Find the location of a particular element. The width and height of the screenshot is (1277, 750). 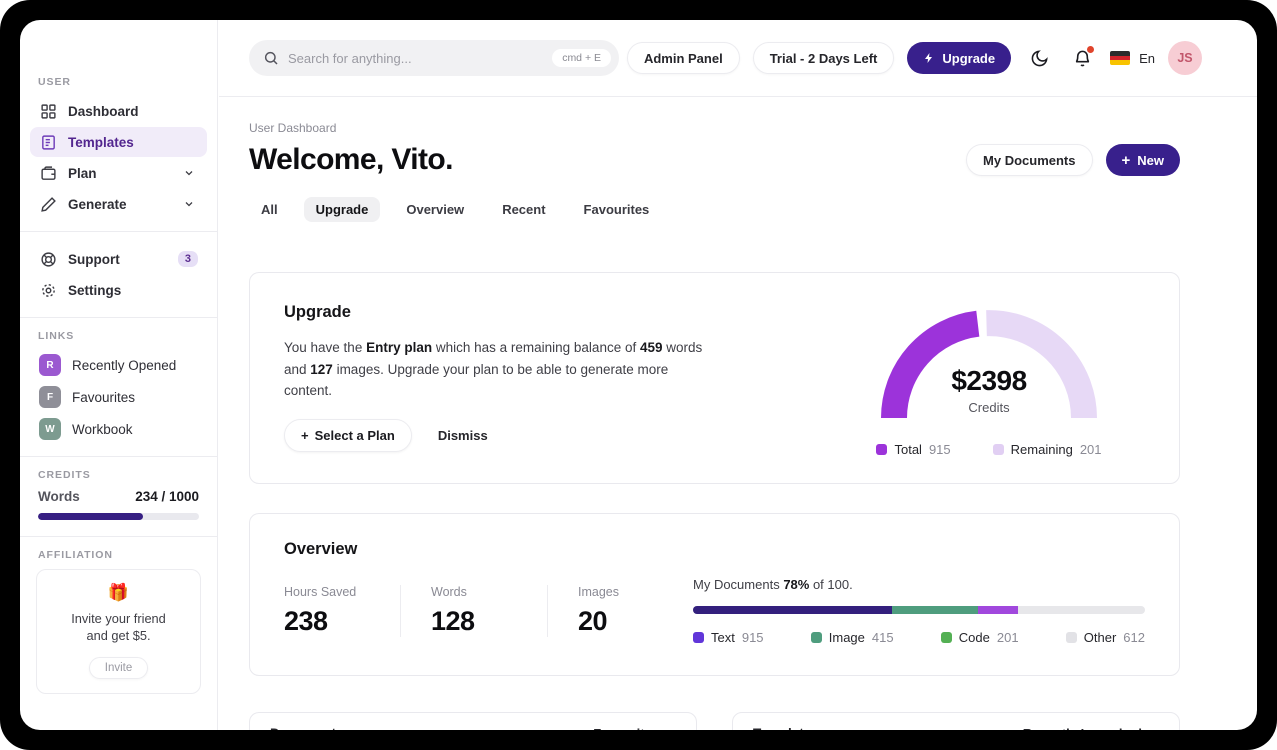

invite-button: Invite is located at coordinates (118, 667).